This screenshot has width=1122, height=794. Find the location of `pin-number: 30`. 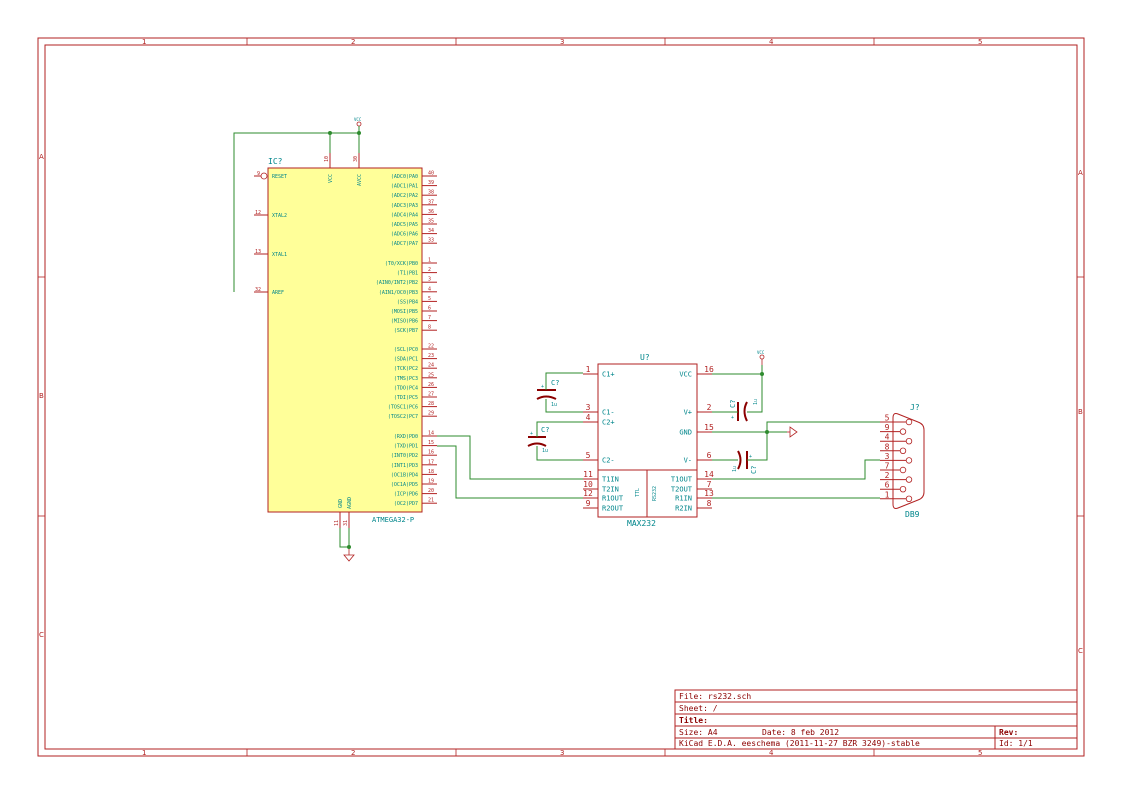

pin-number: 30 is located at coordinates (356, 159).